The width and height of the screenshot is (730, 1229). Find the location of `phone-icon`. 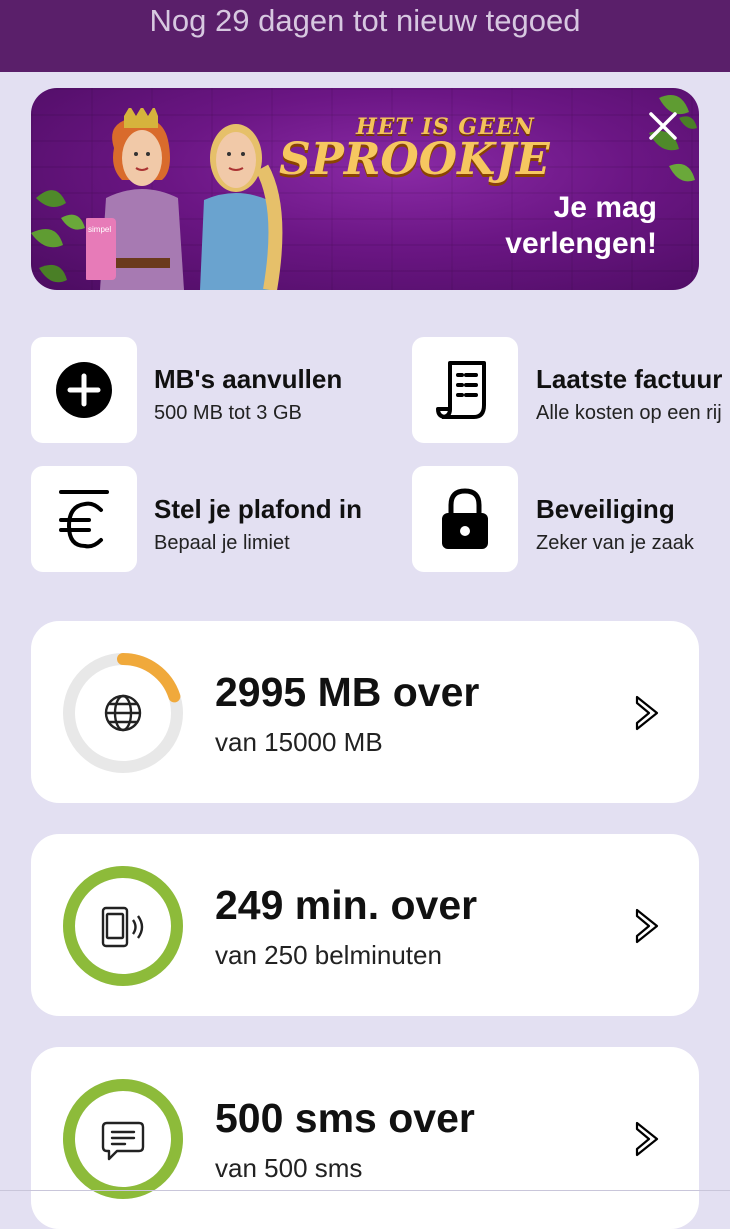

phone-icon is located at coordinates (122, 927).